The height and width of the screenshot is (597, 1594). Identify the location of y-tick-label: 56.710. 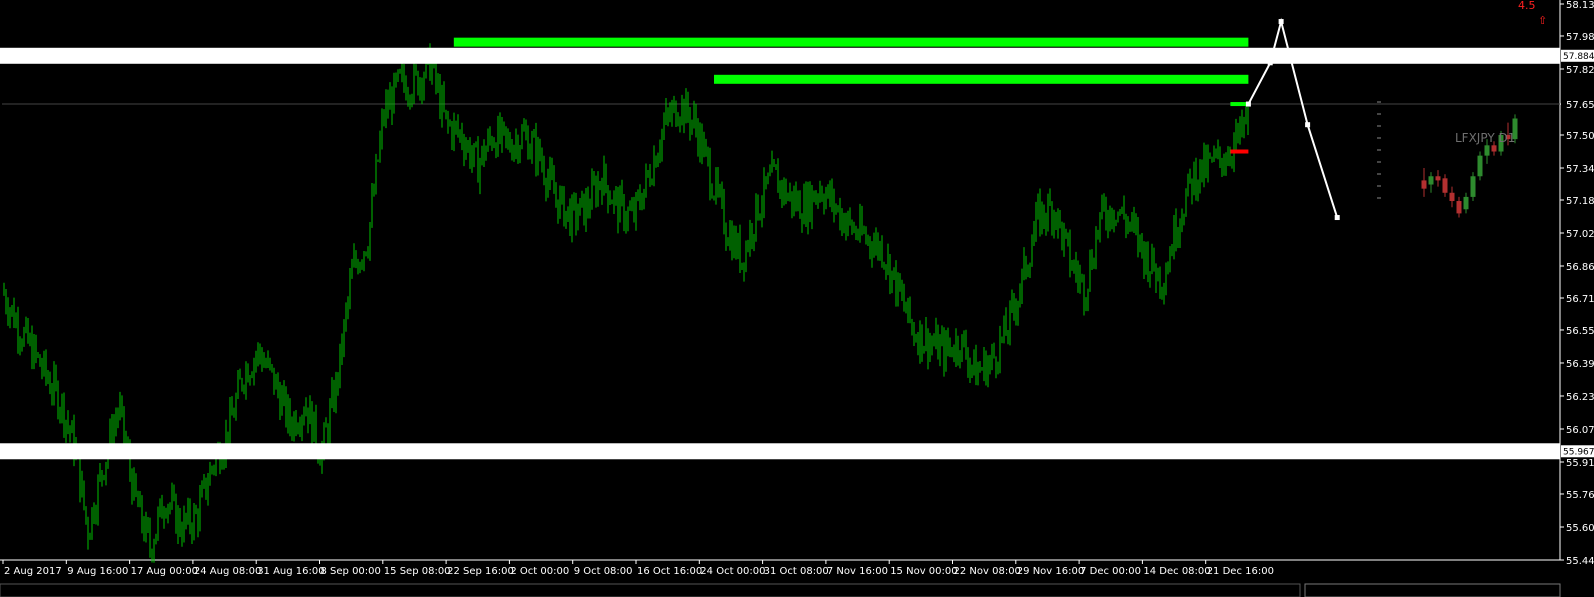
(1580, 299).